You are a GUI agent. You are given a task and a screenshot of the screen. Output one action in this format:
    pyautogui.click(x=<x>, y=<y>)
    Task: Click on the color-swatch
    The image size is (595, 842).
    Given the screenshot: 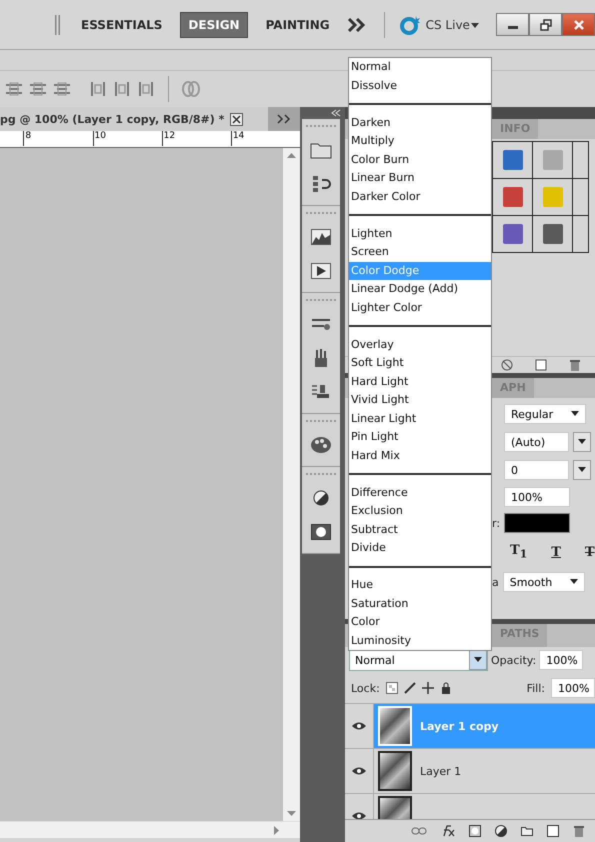 What is the action you would take?
    pyautogui.click(x=537, y=523)
    